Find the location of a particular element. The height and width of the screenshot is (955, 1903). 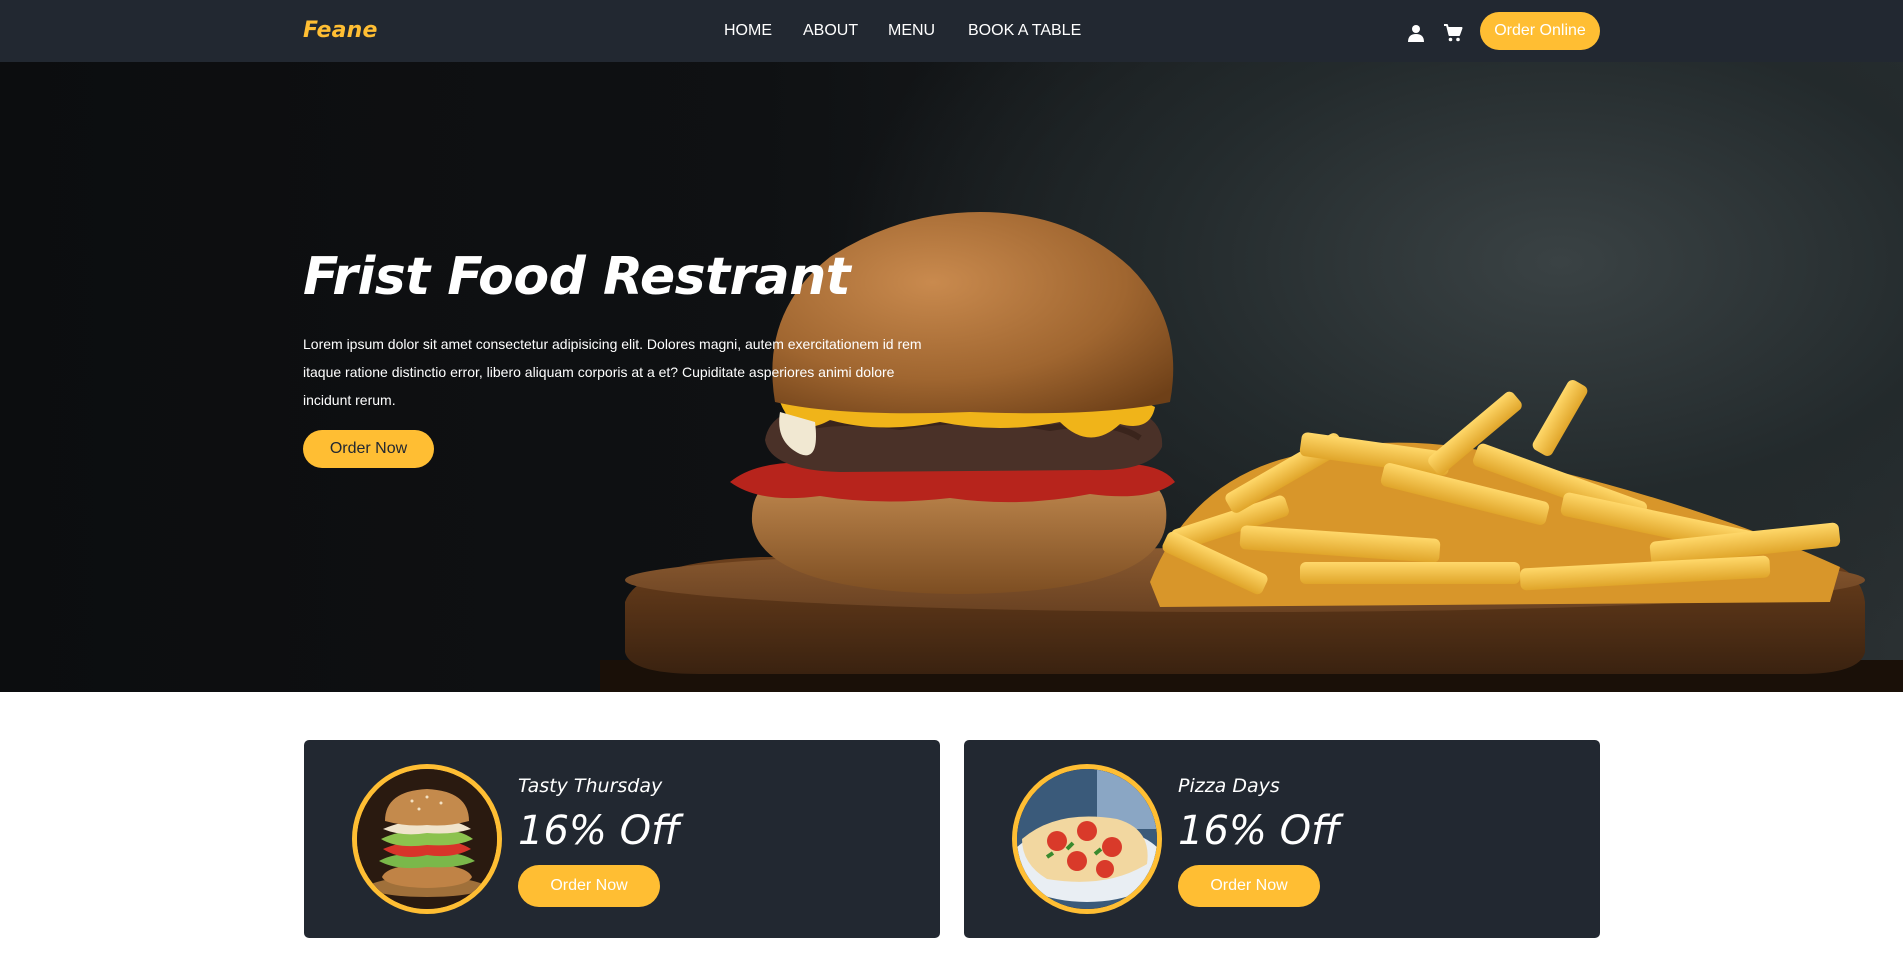

nav-link-book-a-table: Book A Table is located at coordinates (1024, 31).